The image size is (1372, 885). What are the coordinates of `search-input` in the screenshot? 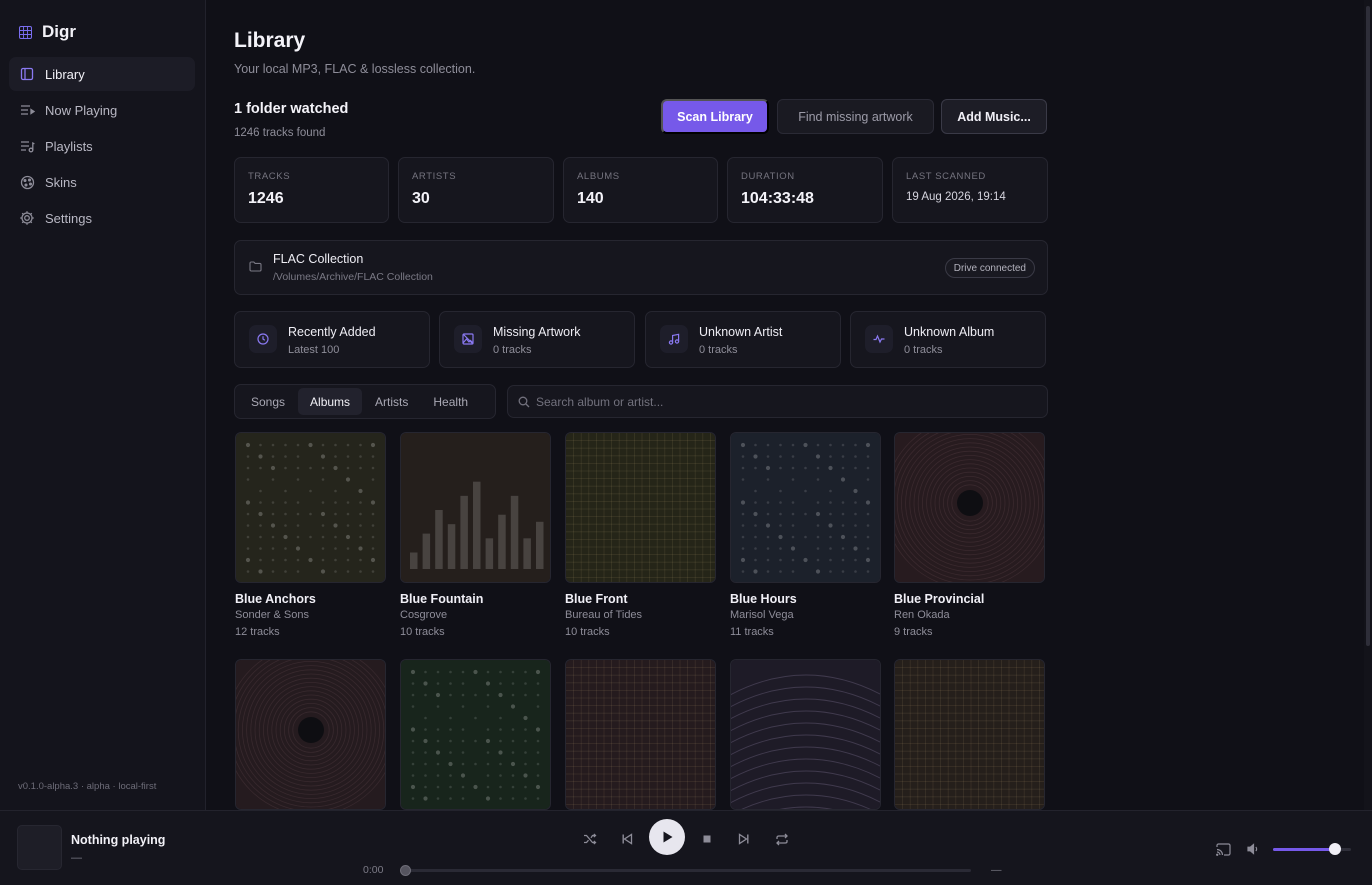 It's located at (786, 401).